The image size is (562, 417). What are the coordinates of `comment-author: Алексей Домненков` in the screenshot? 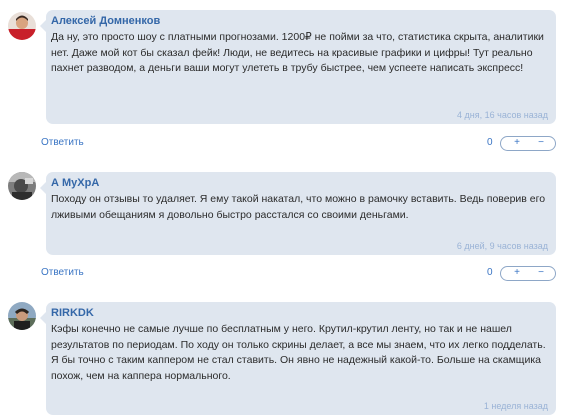 It's located at (105, 21).